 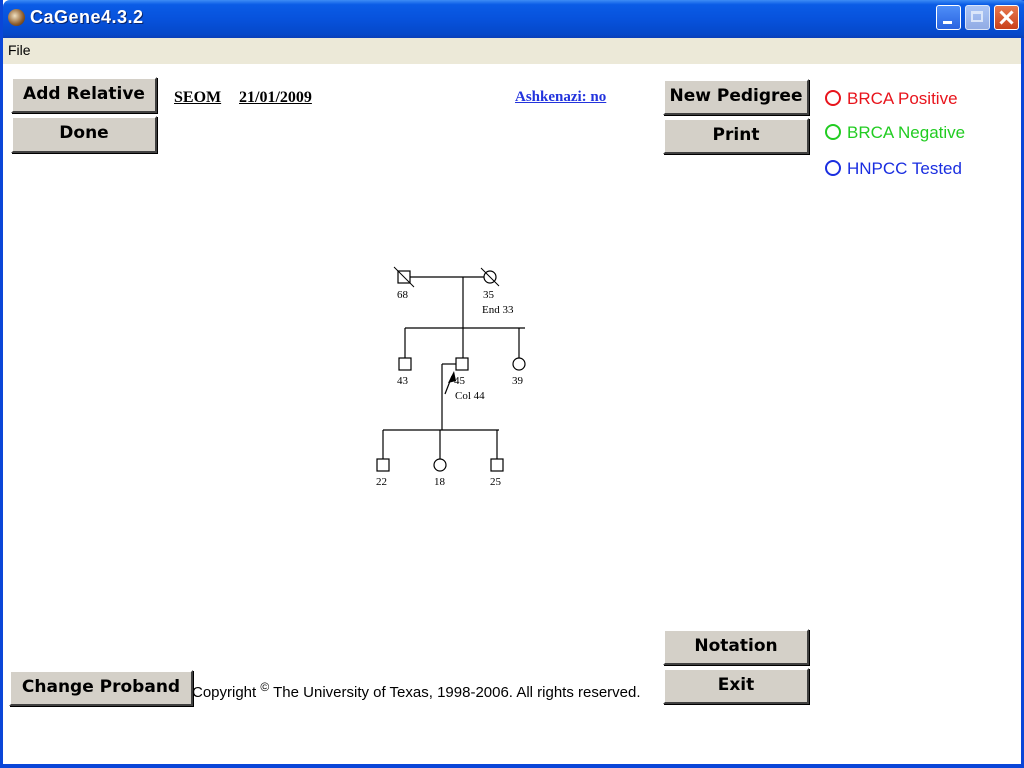 I want to click on menu-file: File, so click(x=19, y=50).